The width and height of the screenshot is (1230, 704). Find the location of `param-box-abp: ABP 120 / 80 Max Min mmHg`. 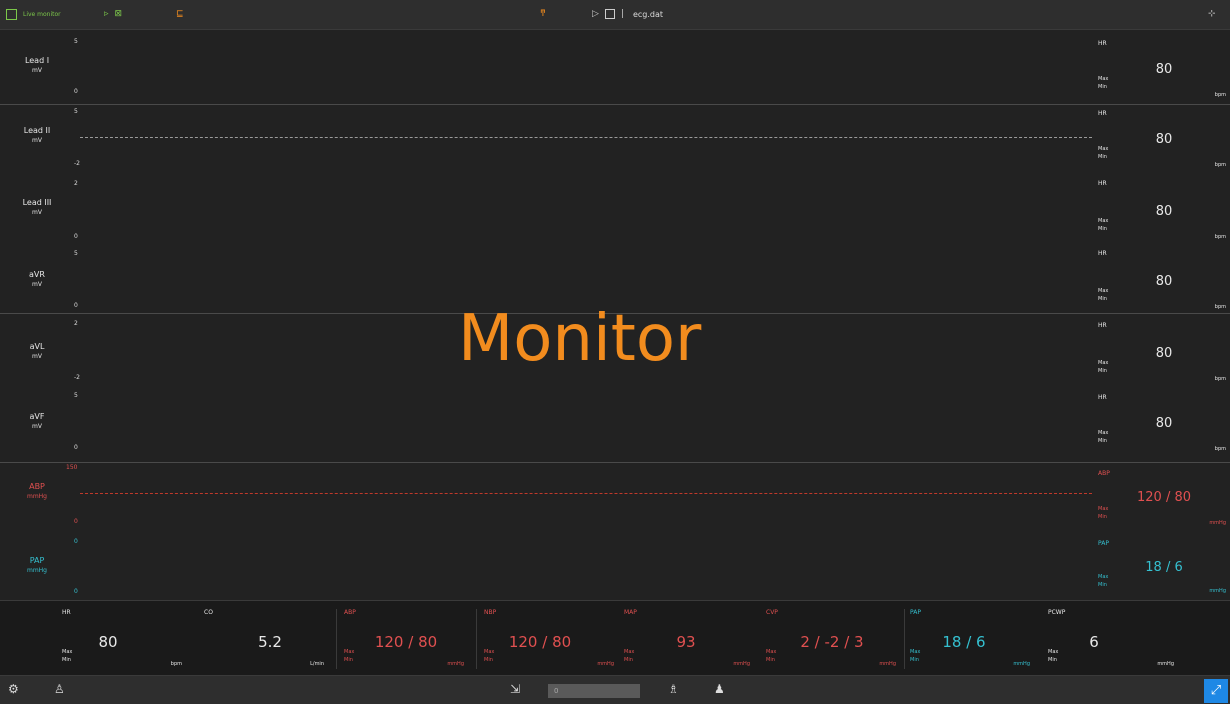

param-box-abp: ABP 120 / 80 Max Min mmHg is located at coordinates (1162, 501).